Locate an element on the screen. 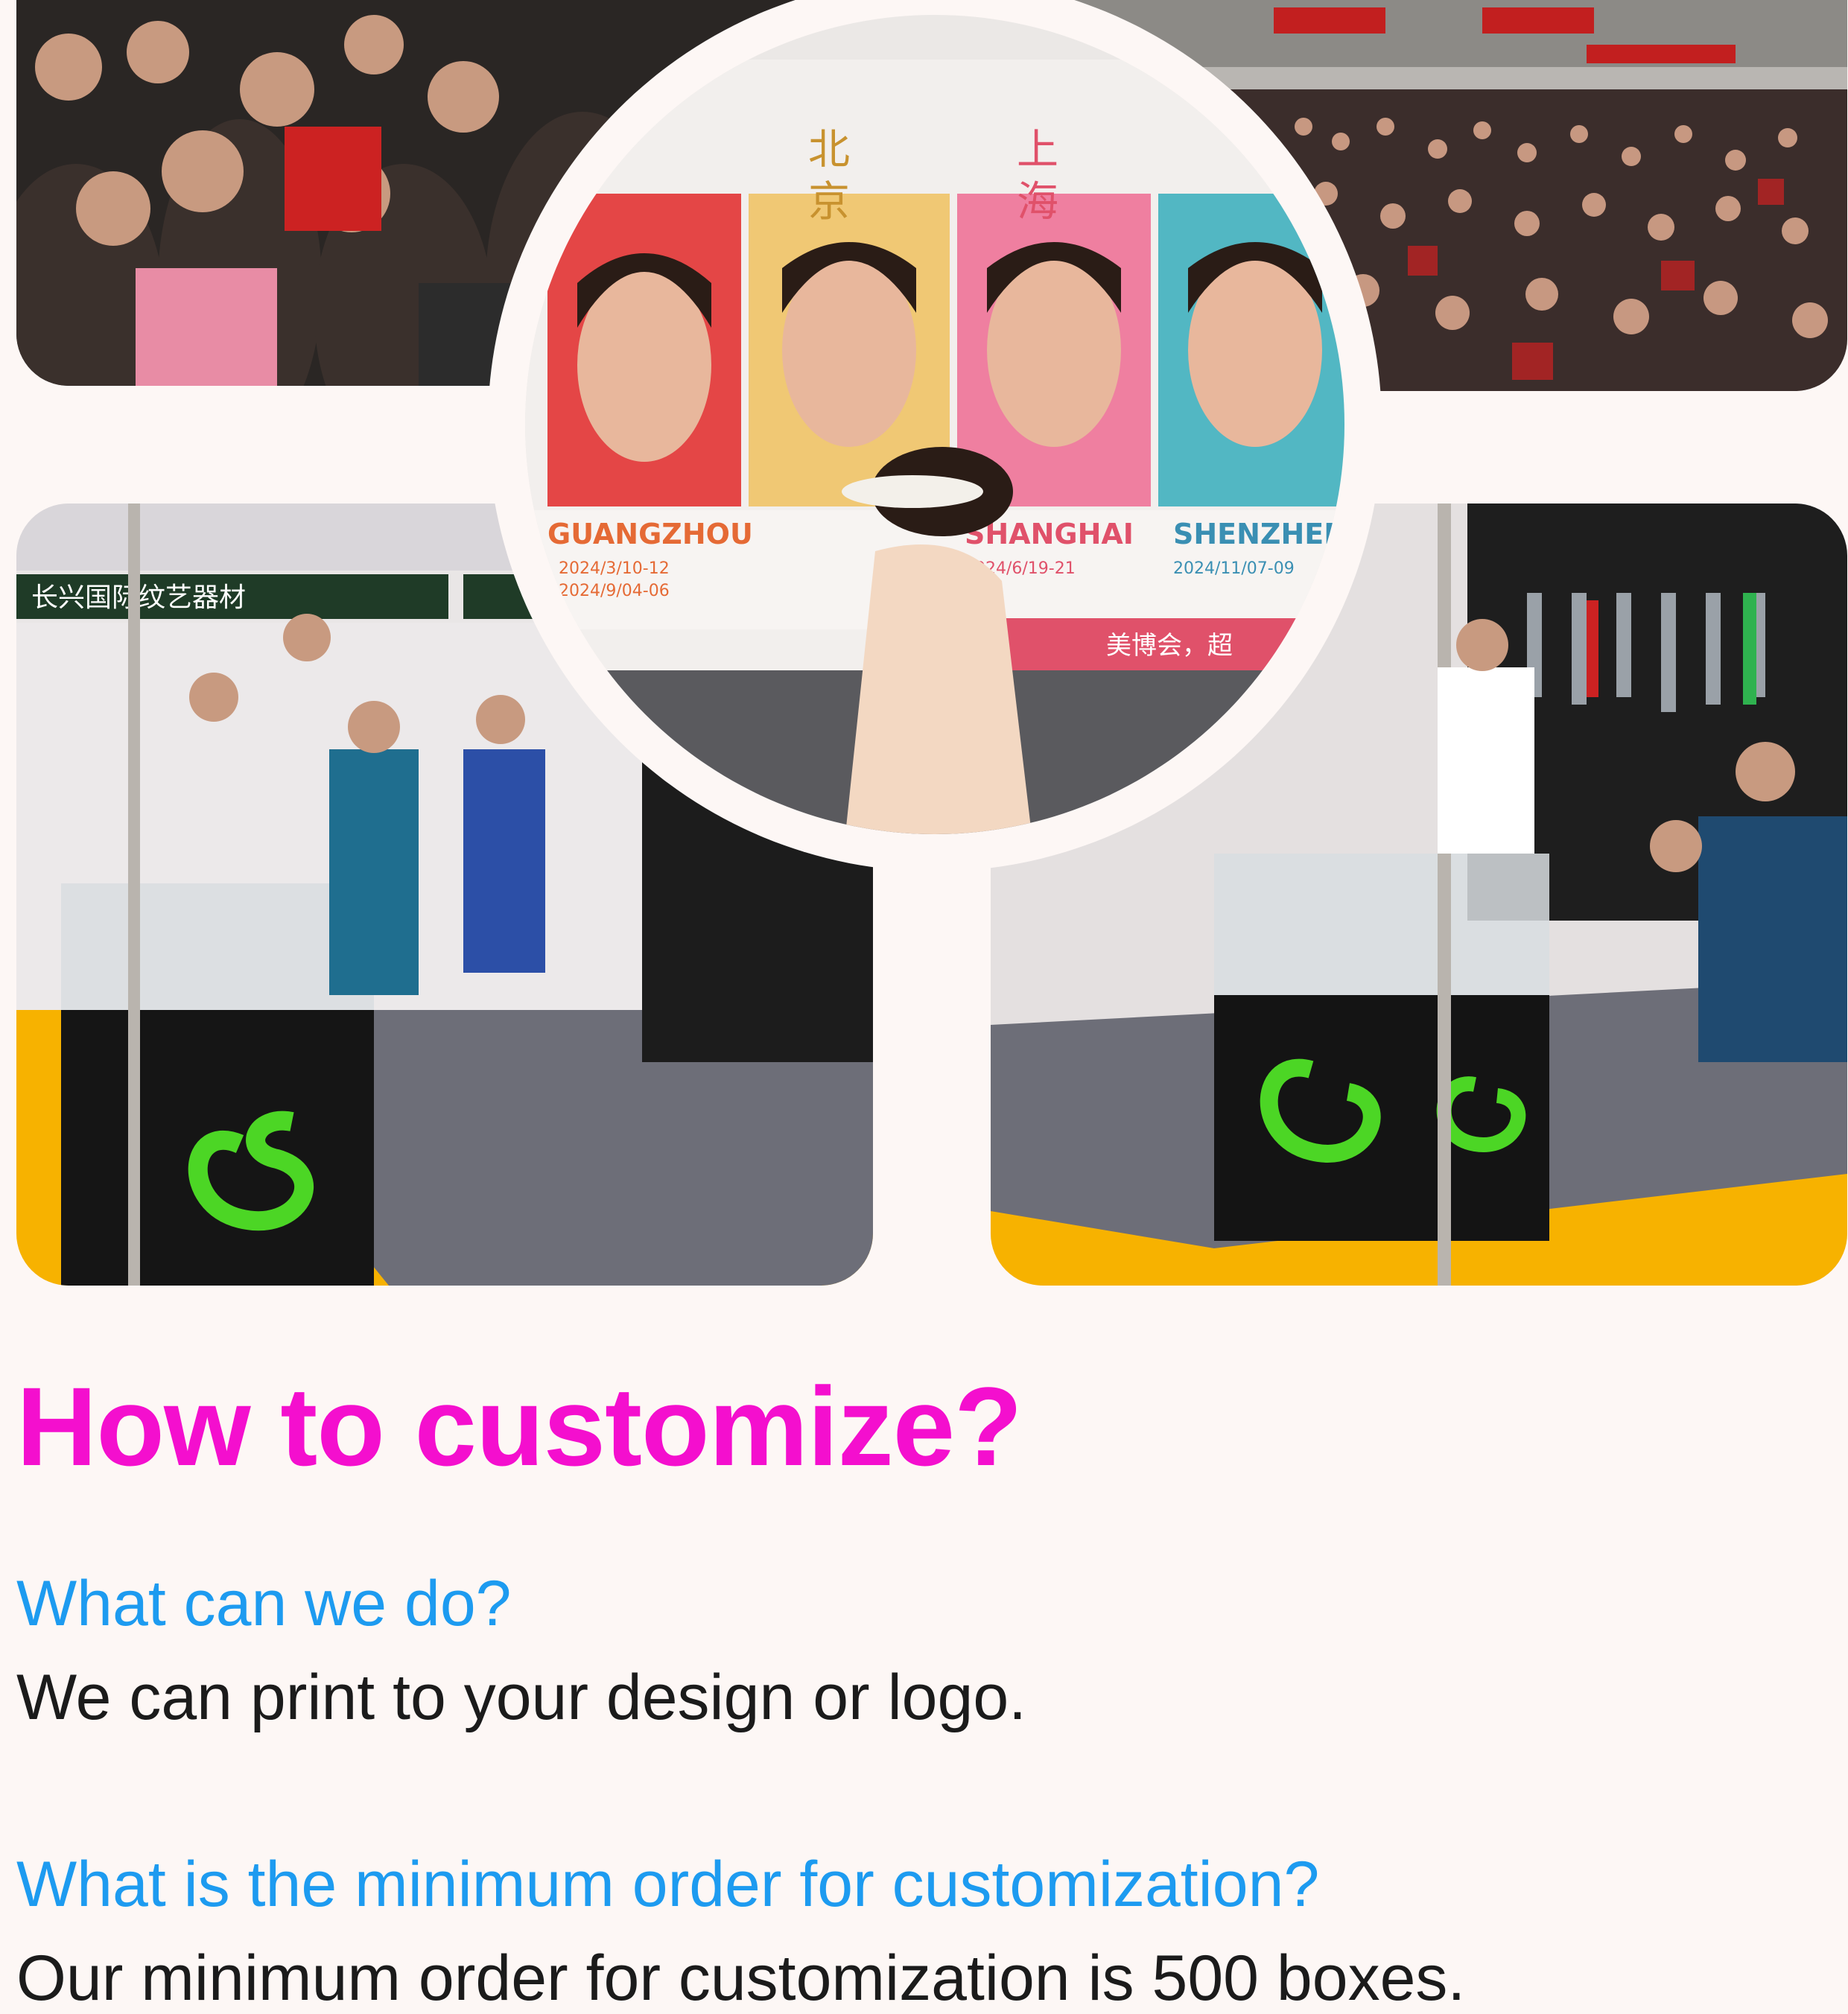 This screenshot has width=1848, height=2014. poster-date-4: 2024/11/07-09 is located at coordinates (1234, 568).